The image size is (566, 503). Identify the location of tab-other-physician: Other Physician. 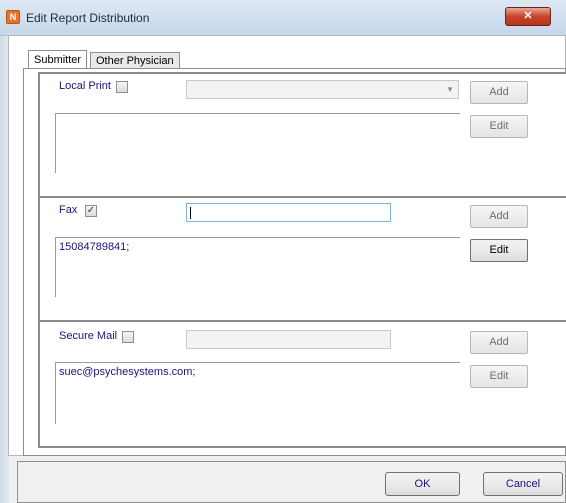
(135, 60).